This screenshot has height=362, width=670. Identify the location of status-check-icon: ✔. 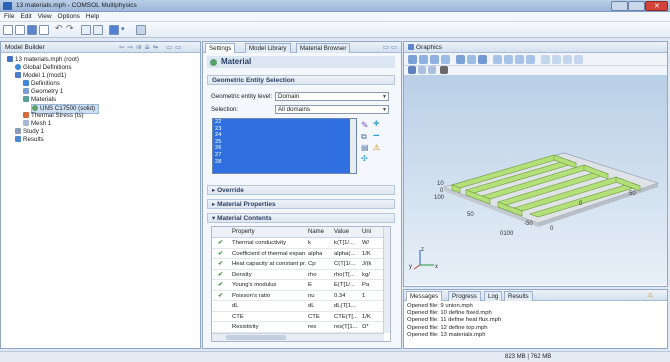
(220, 243).